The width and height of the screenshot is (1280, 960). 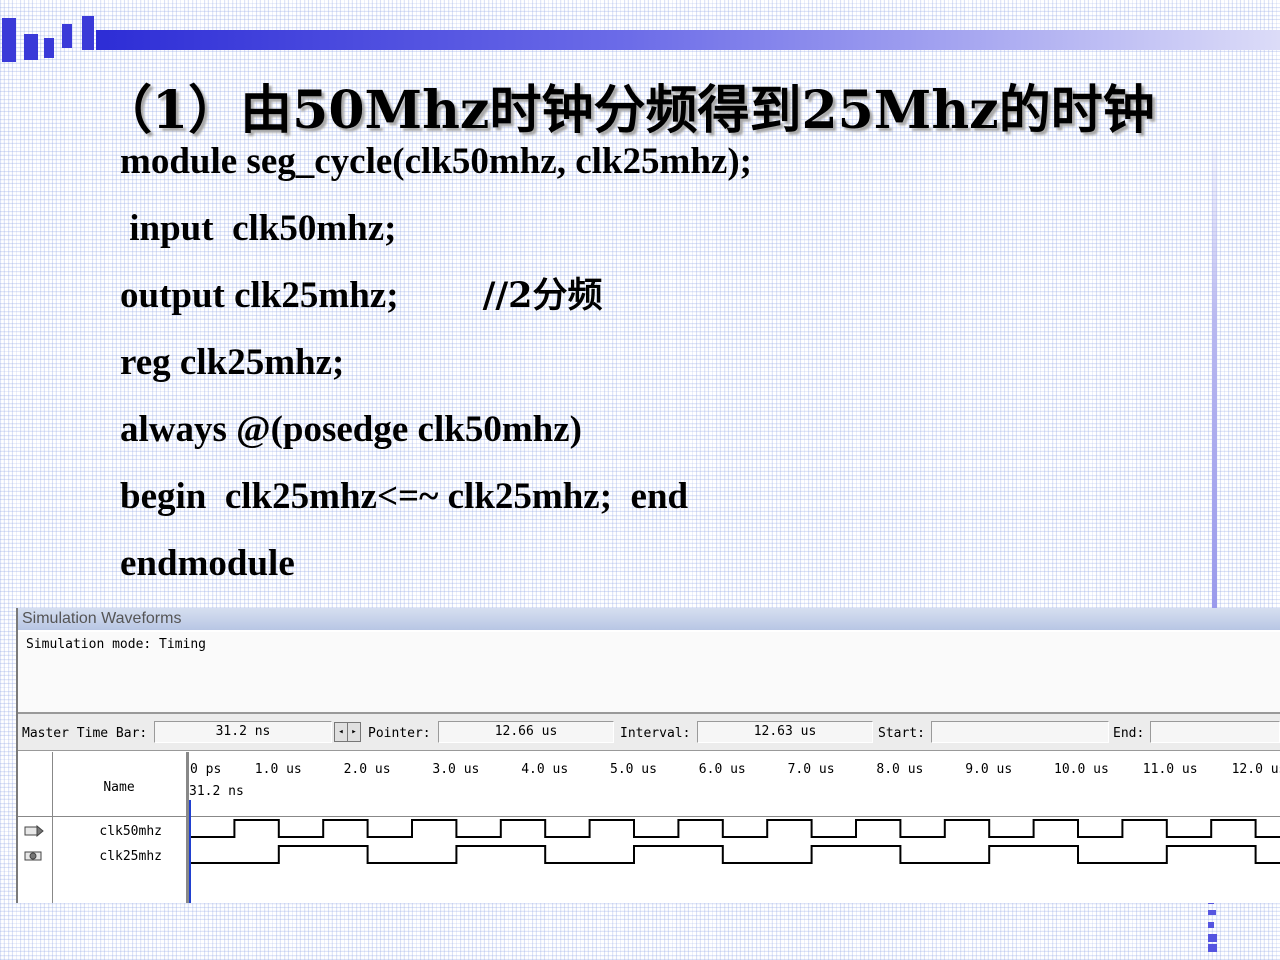 I want to click on time-bar-nav: ◂ ▸, so click(x=347, y=732).